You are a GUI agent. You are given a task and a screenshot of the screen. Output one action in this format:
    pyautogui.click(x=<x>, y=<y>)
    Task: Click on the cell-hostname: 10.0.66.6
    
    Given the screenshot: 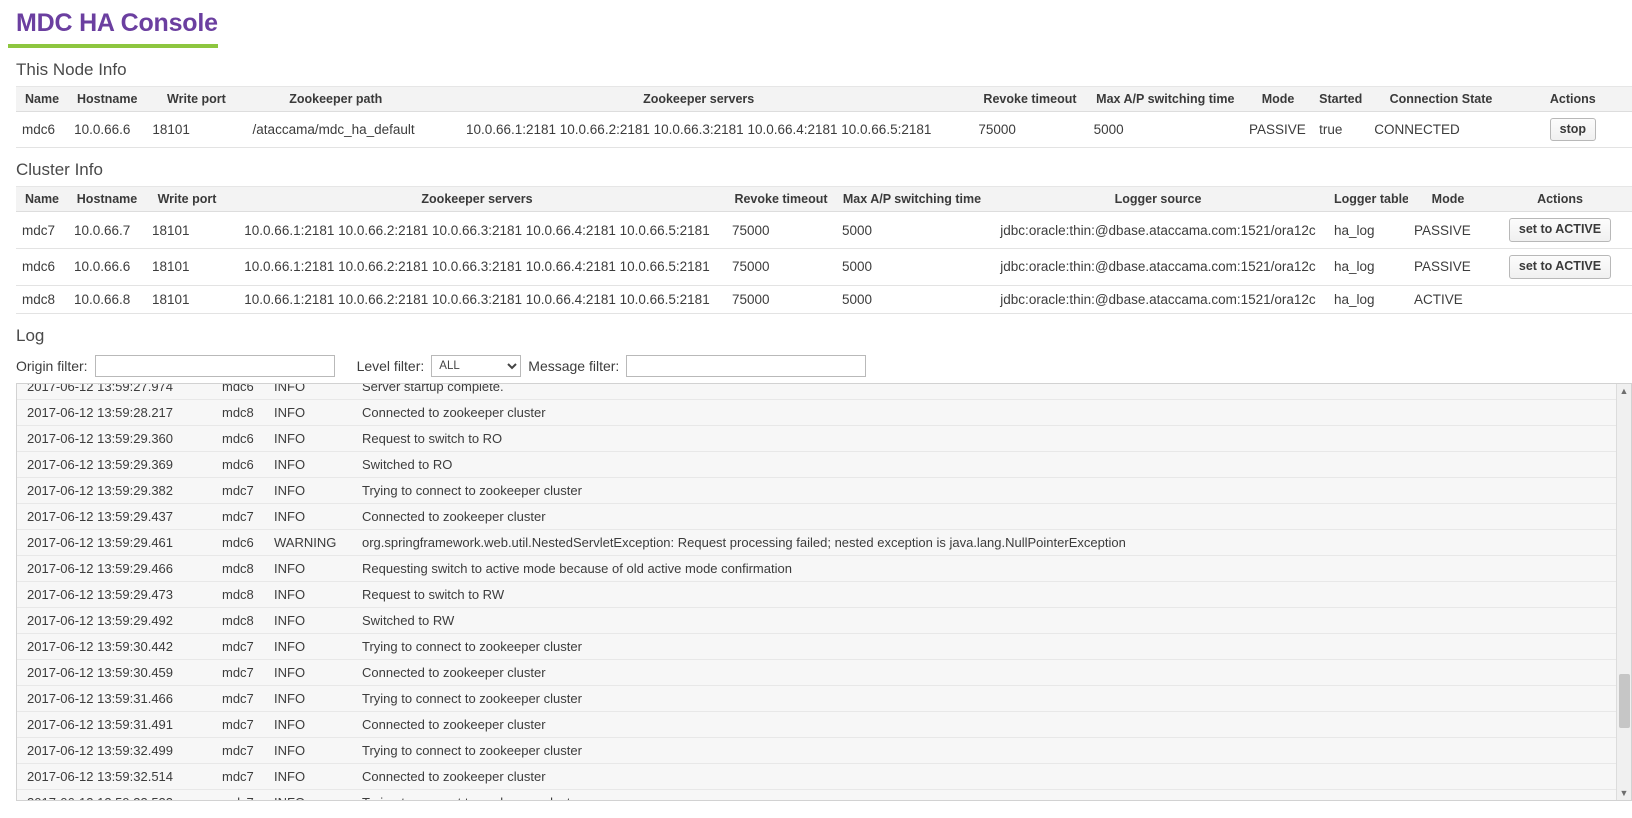 What is the action you would take?
    pyautogui.click(x=107, y=130)
    